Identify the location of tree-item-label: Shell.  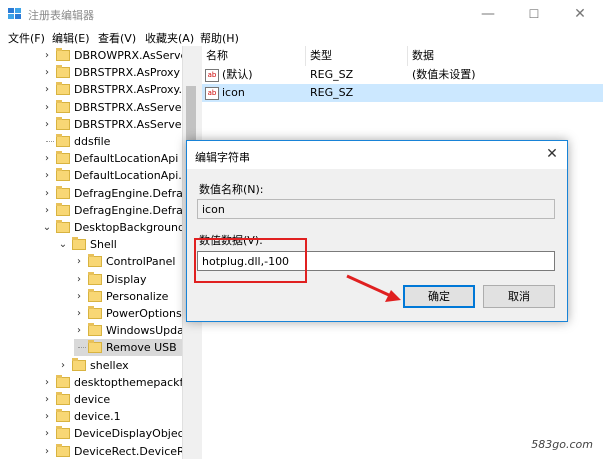
(103, 245).